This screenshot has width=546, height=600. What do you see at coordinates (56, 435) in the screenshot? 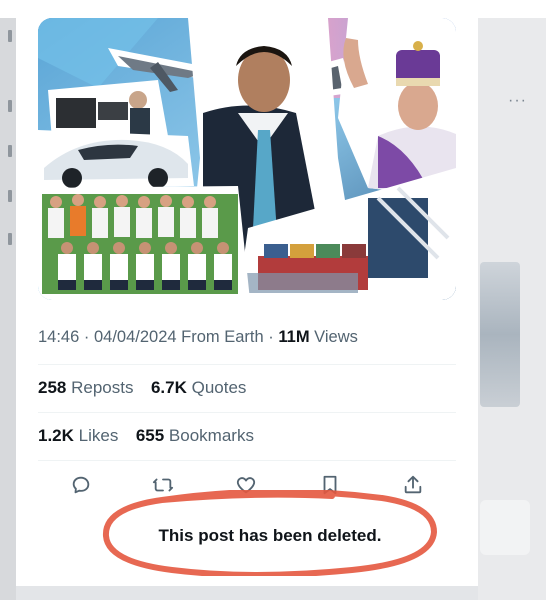
I see `likes-count: 1.2K` at bounding box center [56, 435].